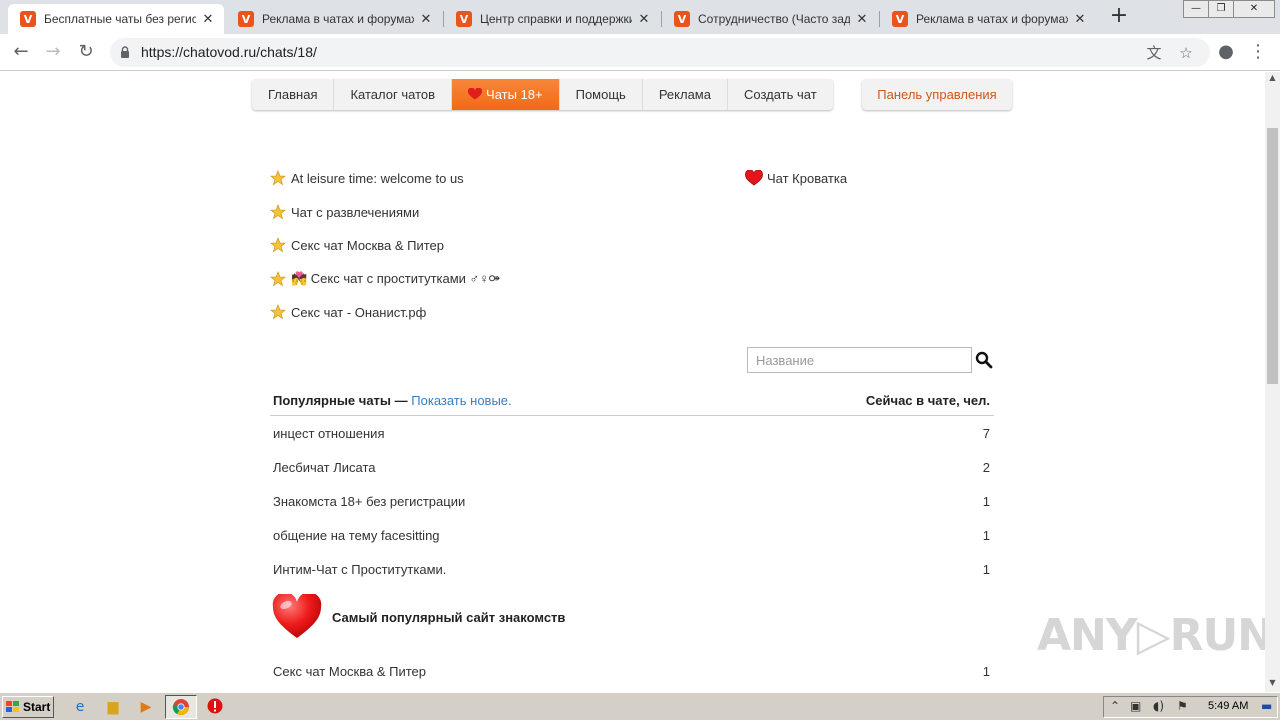 This screenshot has height=720, width=1280. What do you see at coordinates (556, 19) in the screenshot?
I see `tab-title: Центр справки и поддержки с` at bounding box center [556, 19].